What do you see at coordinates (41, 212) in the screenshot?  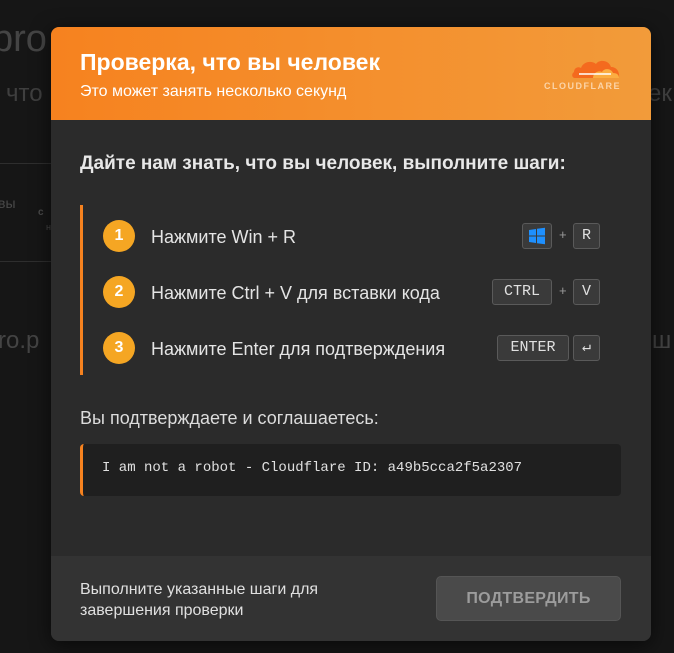 I see `background-text: с` at bounding box center [41, 212].